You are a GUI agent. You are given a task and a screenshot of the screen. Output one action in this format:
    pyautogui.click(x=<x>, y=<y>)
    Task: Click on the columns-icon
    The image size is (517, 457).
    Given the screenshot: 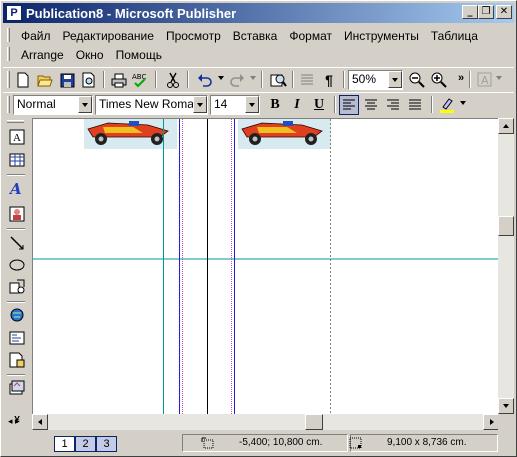 What is the action you would take?
    pyautogui.click(x=307, y=80)
    